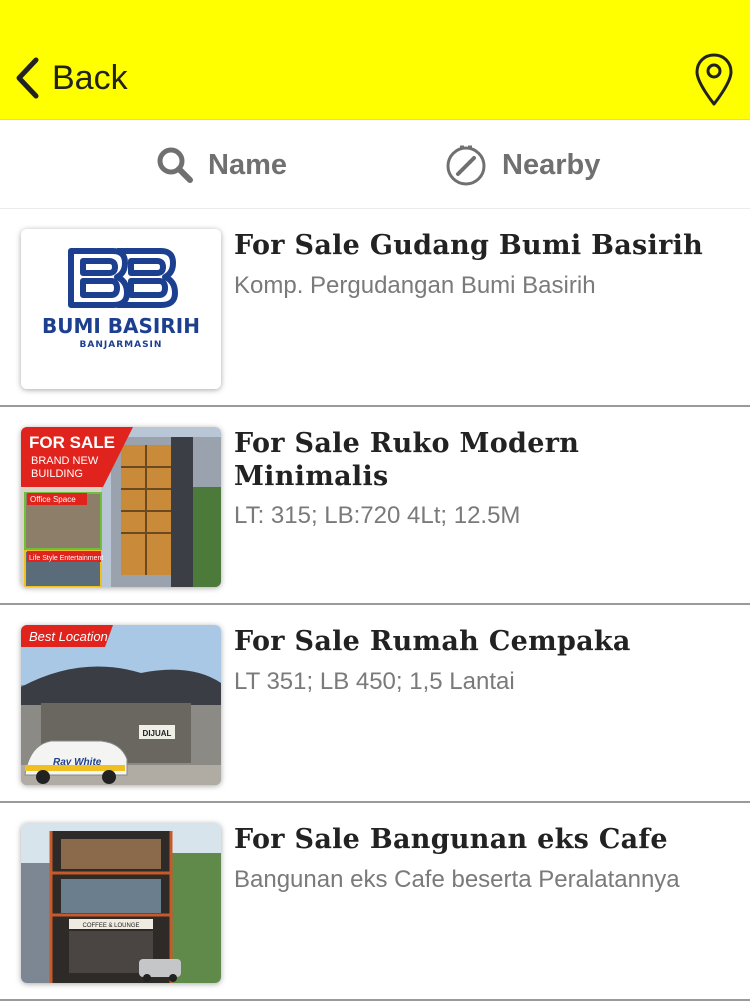 This screenshot has width=750, height=1001. What do you see at coordinates (451, 839) in the screenshot?
I see `listing-title: For Sale Bangunan eks Cafe` at bounding box center [451, 839].